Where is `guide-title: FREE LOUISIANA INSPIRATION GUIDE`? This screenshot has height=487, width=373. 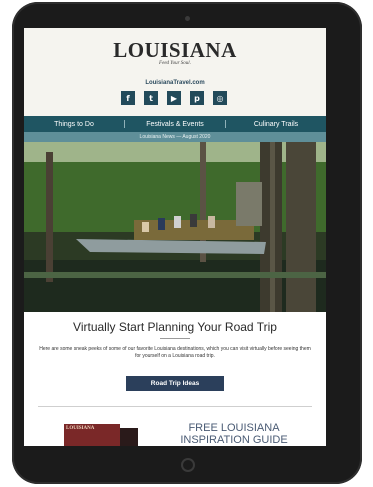
guide-title: FREE LOUISIANA INSPIRATION GUIDE is located at coordinates (234, 434).